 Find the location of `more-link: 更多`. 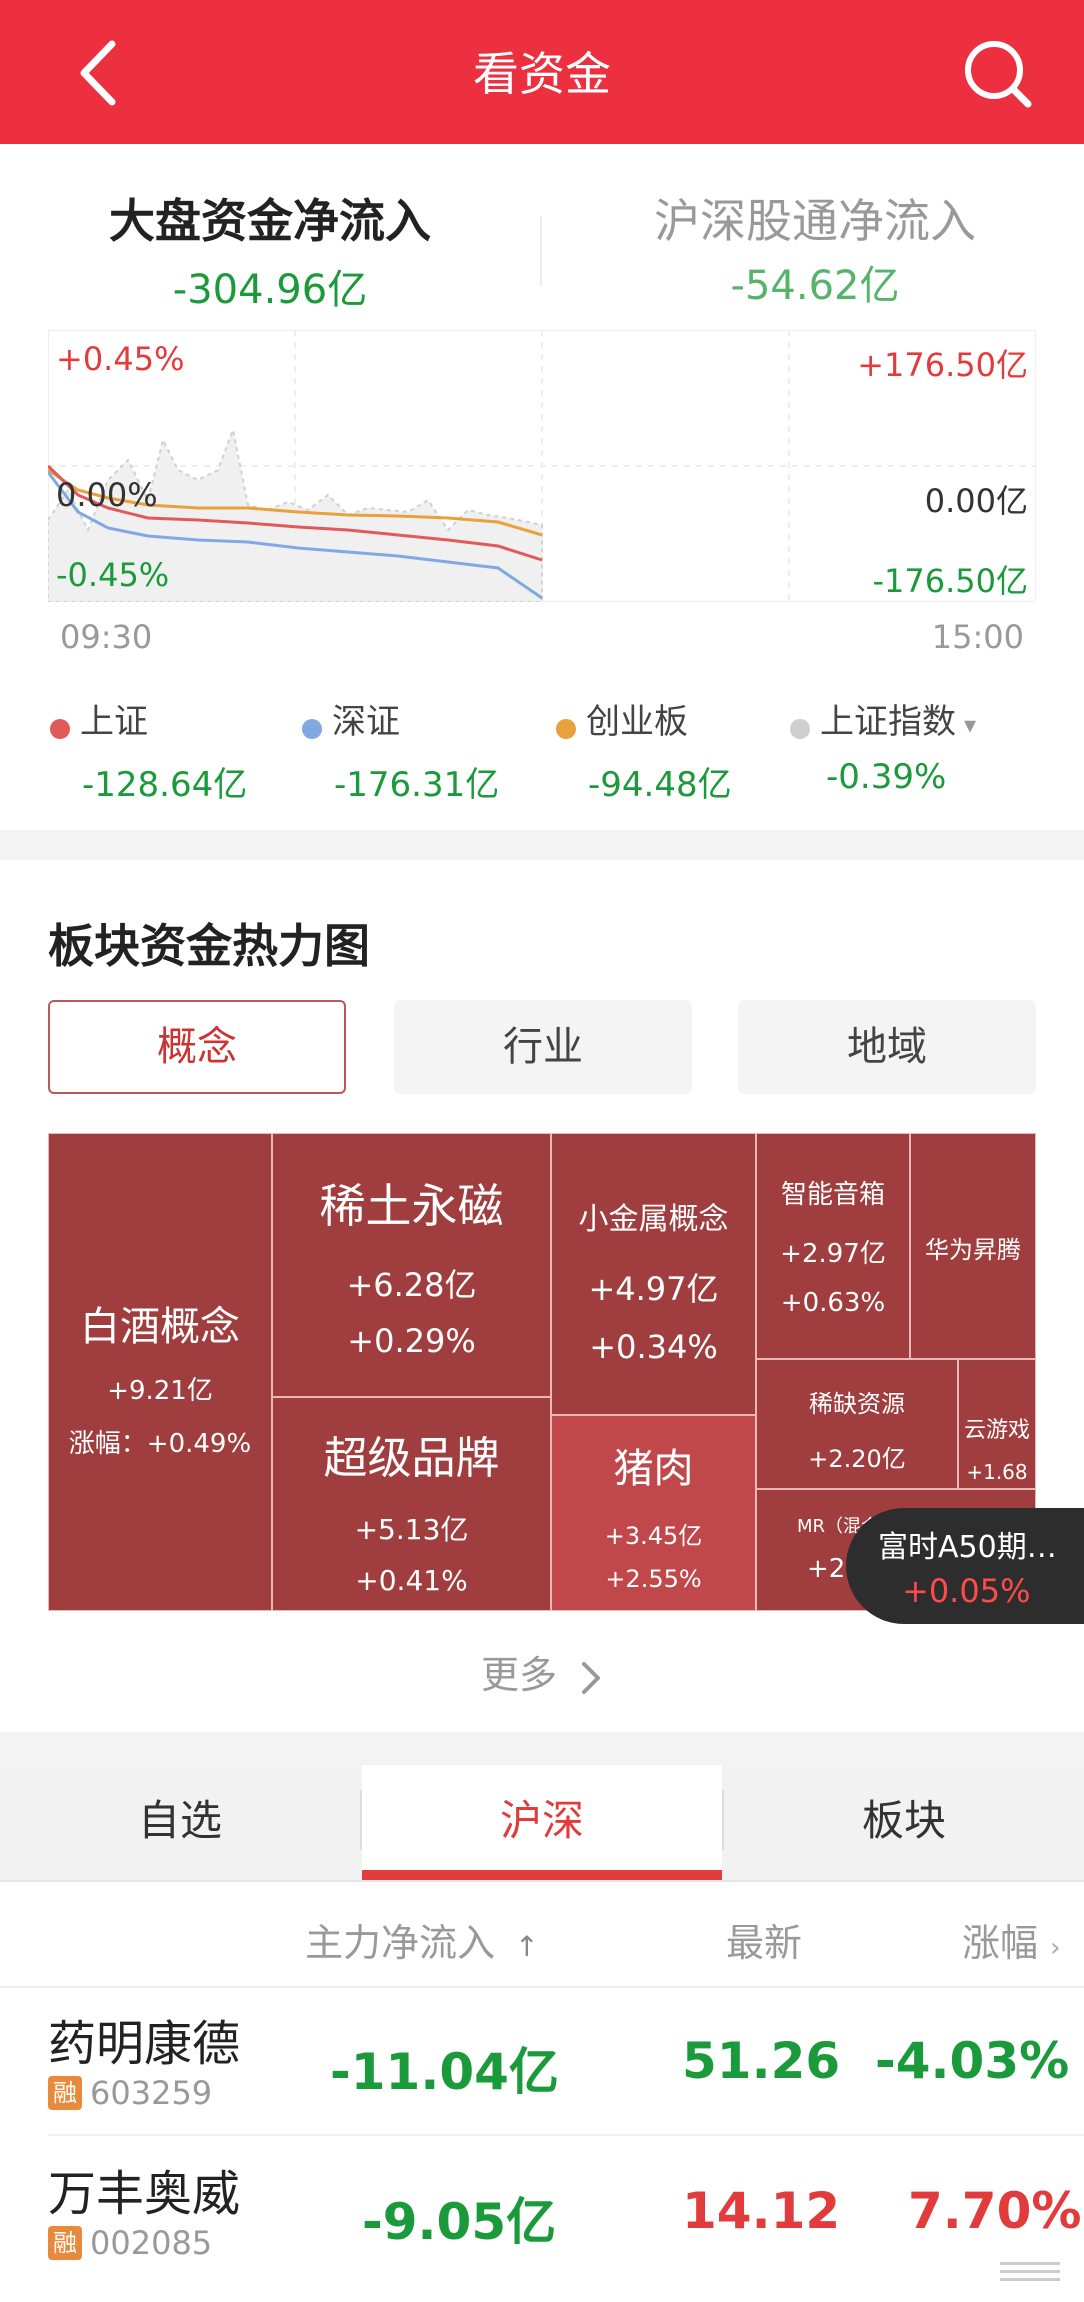

more-link: 更多 is located at coordinates (542, 1671).